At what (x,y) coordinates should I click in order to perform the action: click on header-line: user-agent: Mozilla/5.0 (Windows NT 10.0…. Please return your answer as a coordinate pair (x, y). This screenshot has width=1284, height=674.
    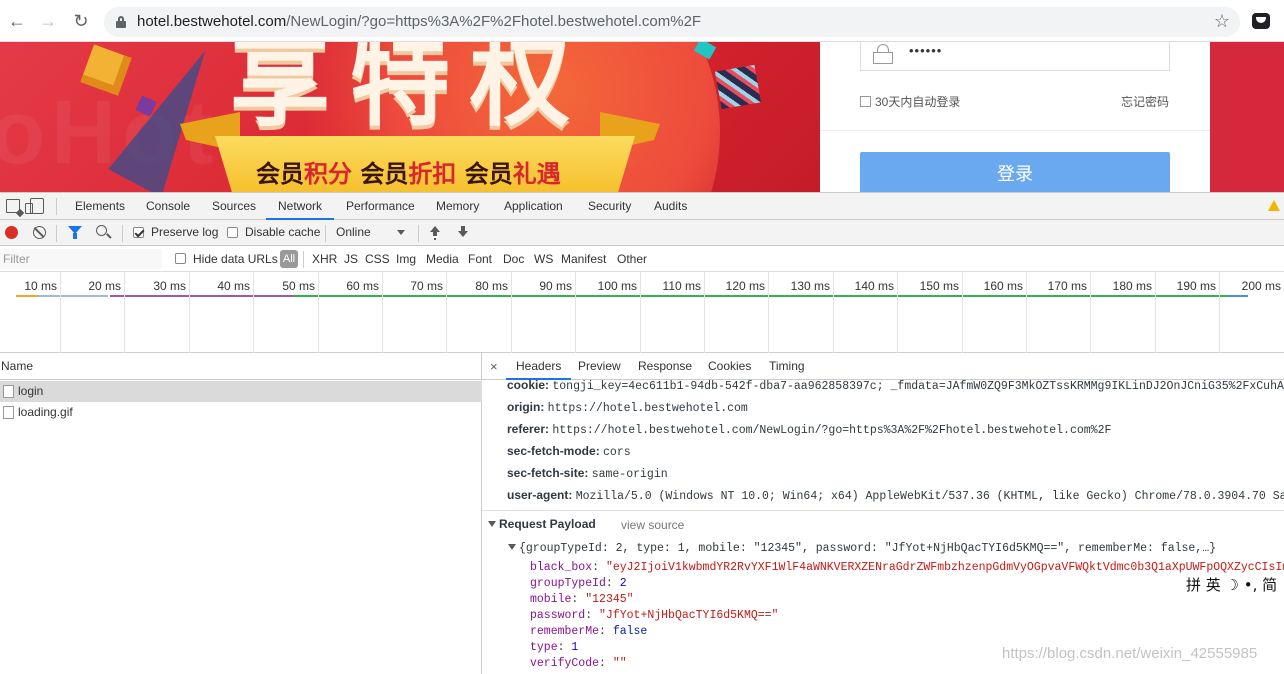
    Looking at the image, I should click on (895, 495).